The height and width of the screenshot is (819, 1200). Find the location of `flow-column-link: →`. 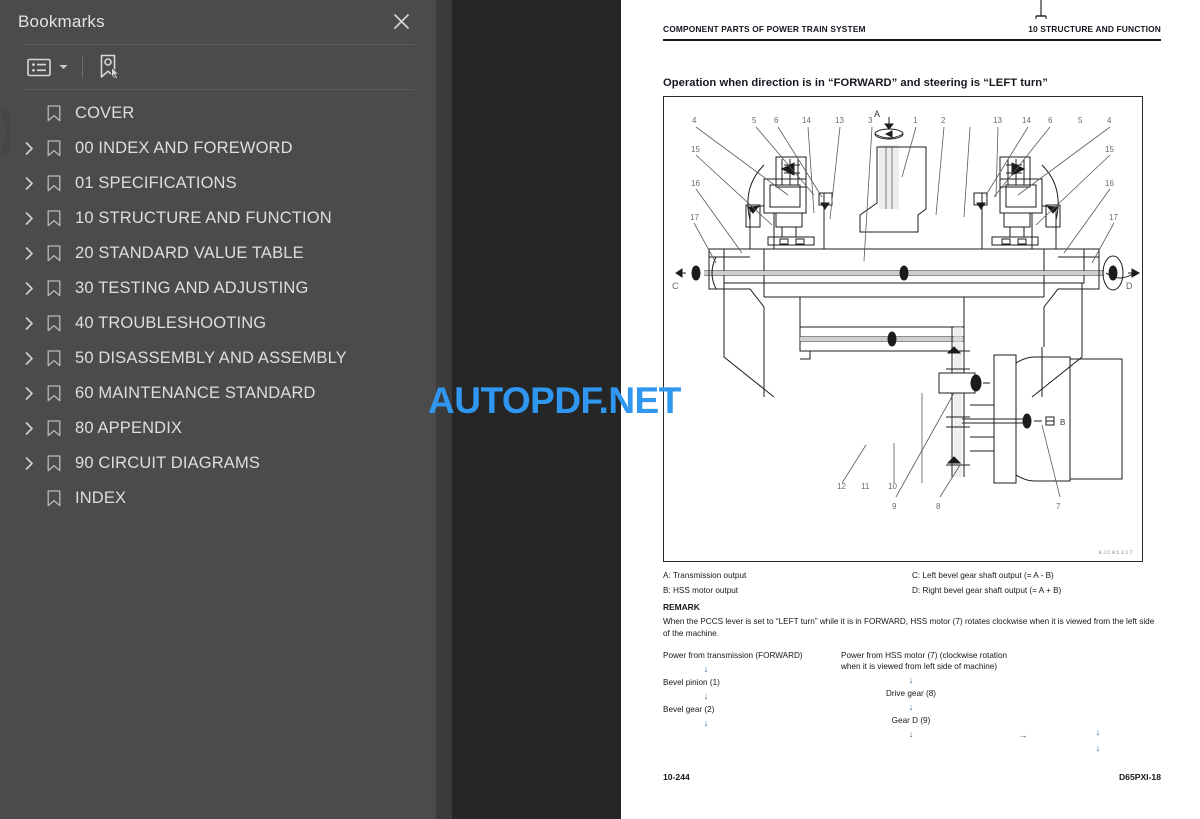

flow-column-link: → is located at coordinates (1023, 735).